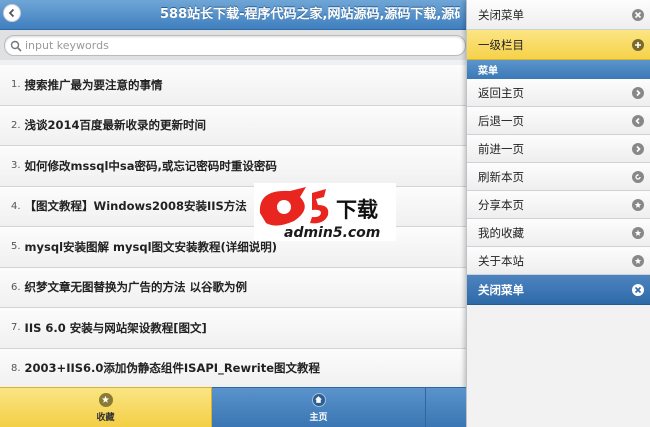 This screenshot has height=427, width=650. Describe the element at coordinates (558, 177) in the screenshot. I see `menu-item-refresh: 刷新本页` at that location.